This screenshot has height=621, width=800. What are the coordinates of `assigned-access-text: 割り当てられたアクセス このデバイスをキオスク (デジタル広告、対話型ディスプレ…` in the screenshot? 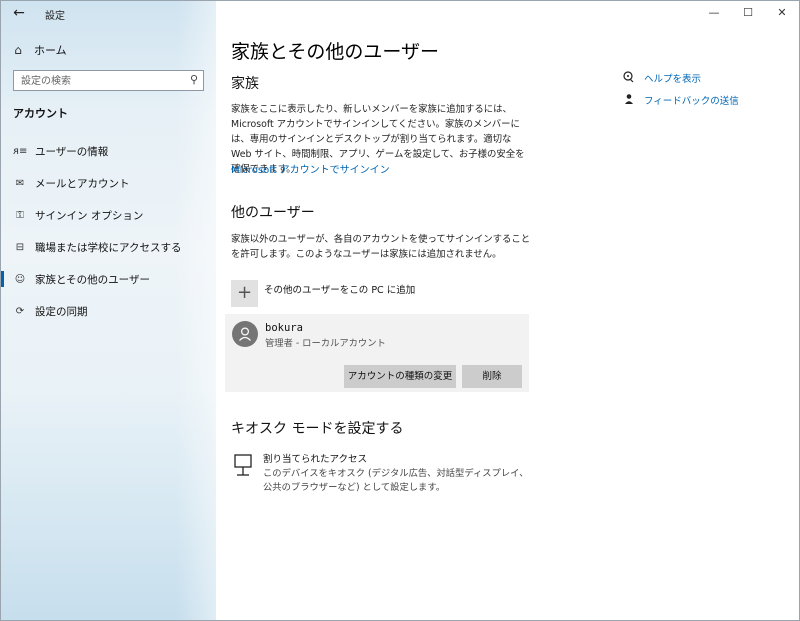 It's located at (398, 474).